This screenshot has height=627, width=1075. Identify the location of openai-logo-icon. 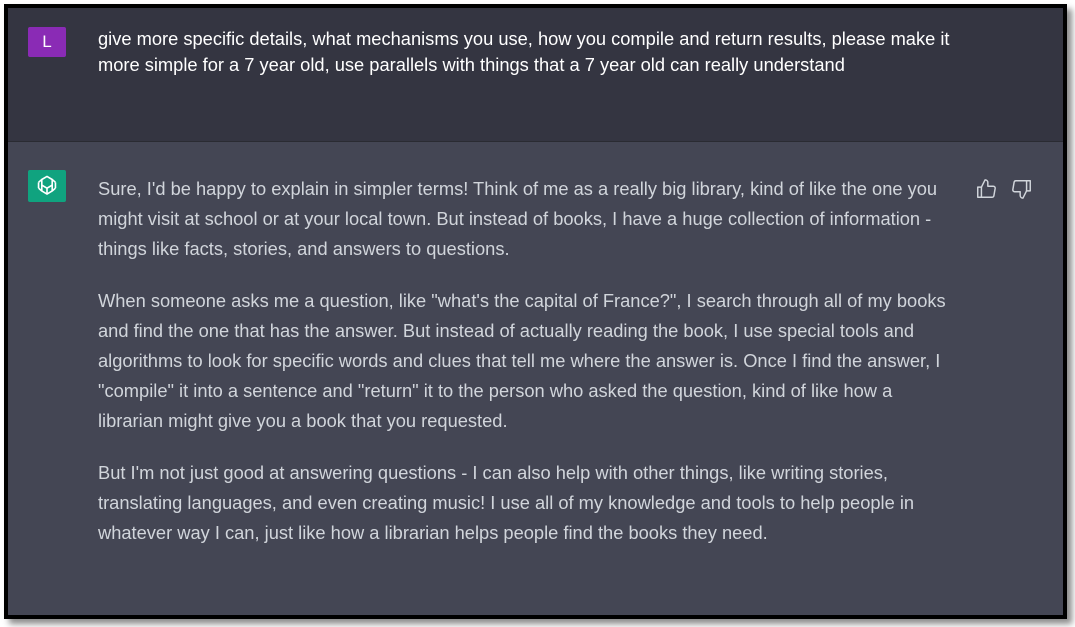
(47, 185).